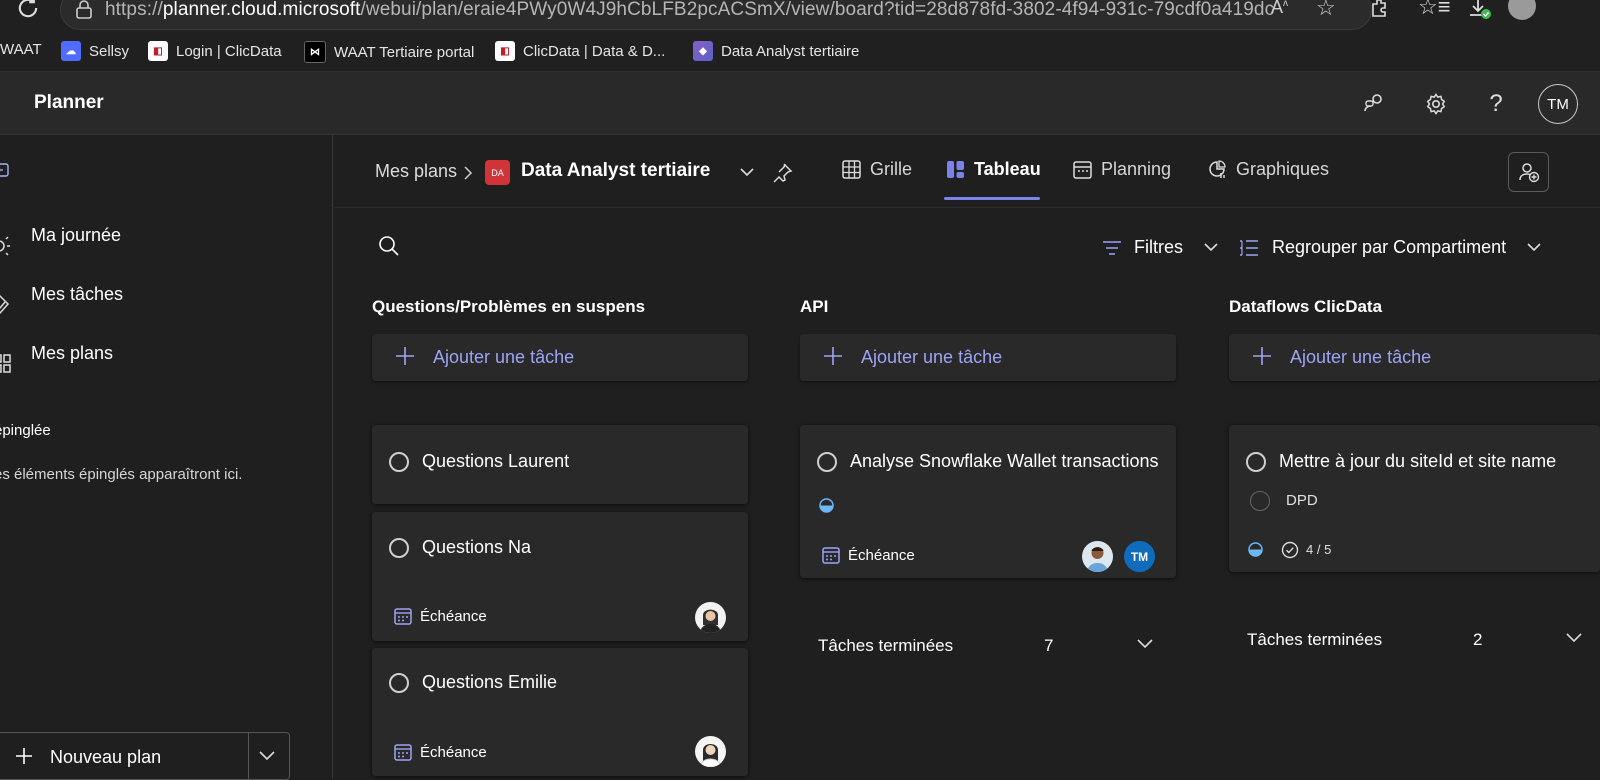  I want to click on search-icon, so click(389, 246).